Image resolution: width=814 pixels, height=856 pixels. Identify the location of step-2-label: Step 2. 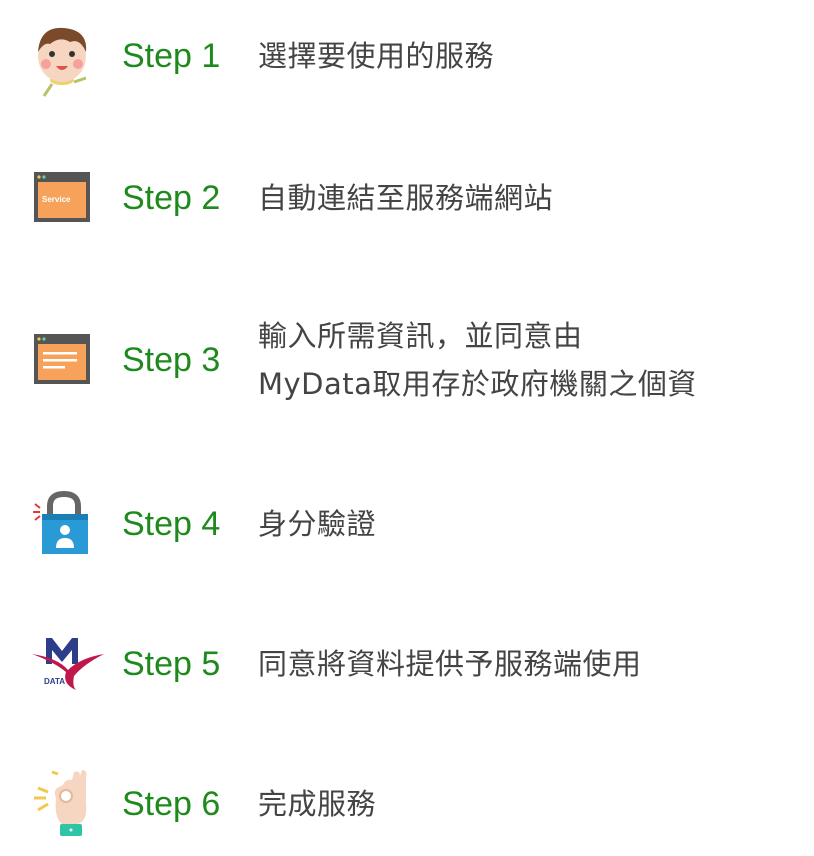
(171, 198).